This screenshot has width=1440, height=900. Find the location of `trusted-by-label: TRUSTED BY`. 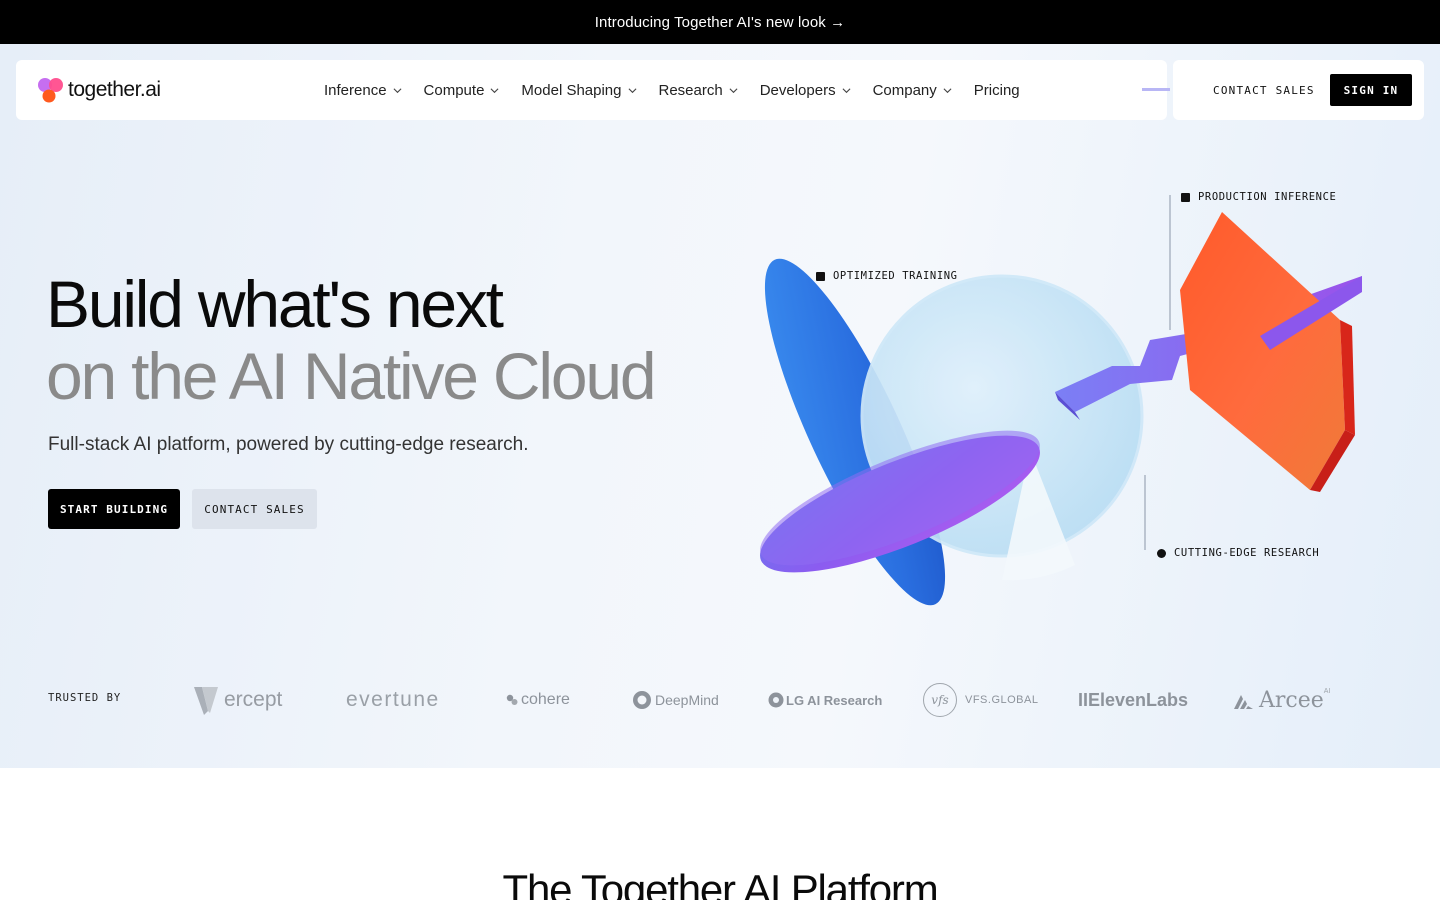

trusted-by-label: TRUSTED BY is located at coordinates (85, 698).